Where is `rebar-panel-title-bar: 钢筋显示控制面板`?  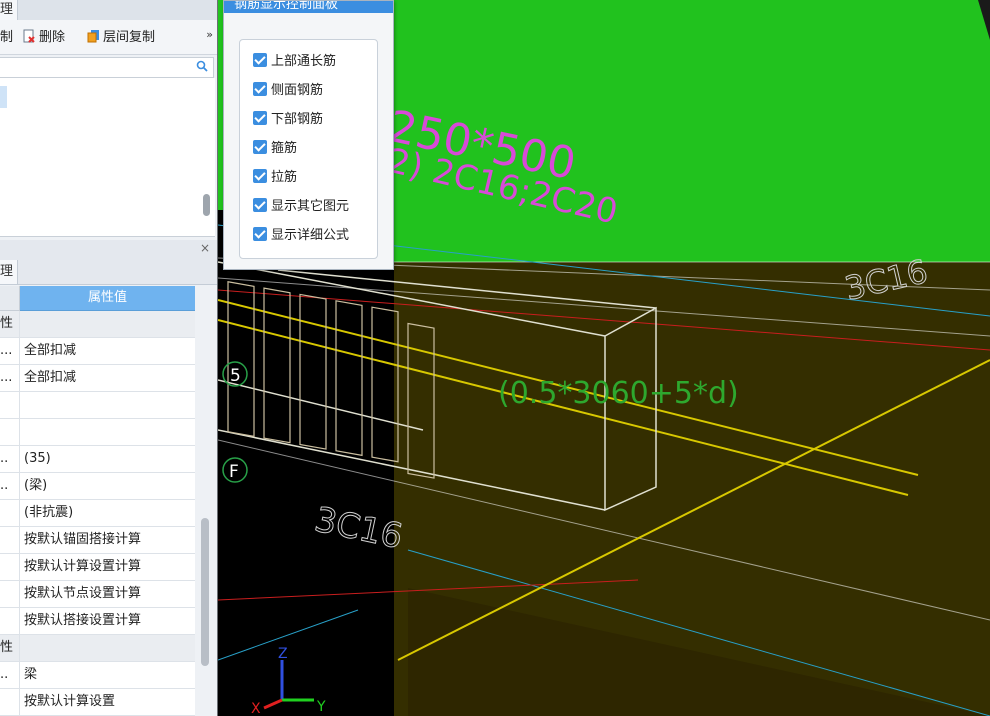
rebar-panel-title-bar: 钢筋显示控制面板 is located at coordinates (308, 7).